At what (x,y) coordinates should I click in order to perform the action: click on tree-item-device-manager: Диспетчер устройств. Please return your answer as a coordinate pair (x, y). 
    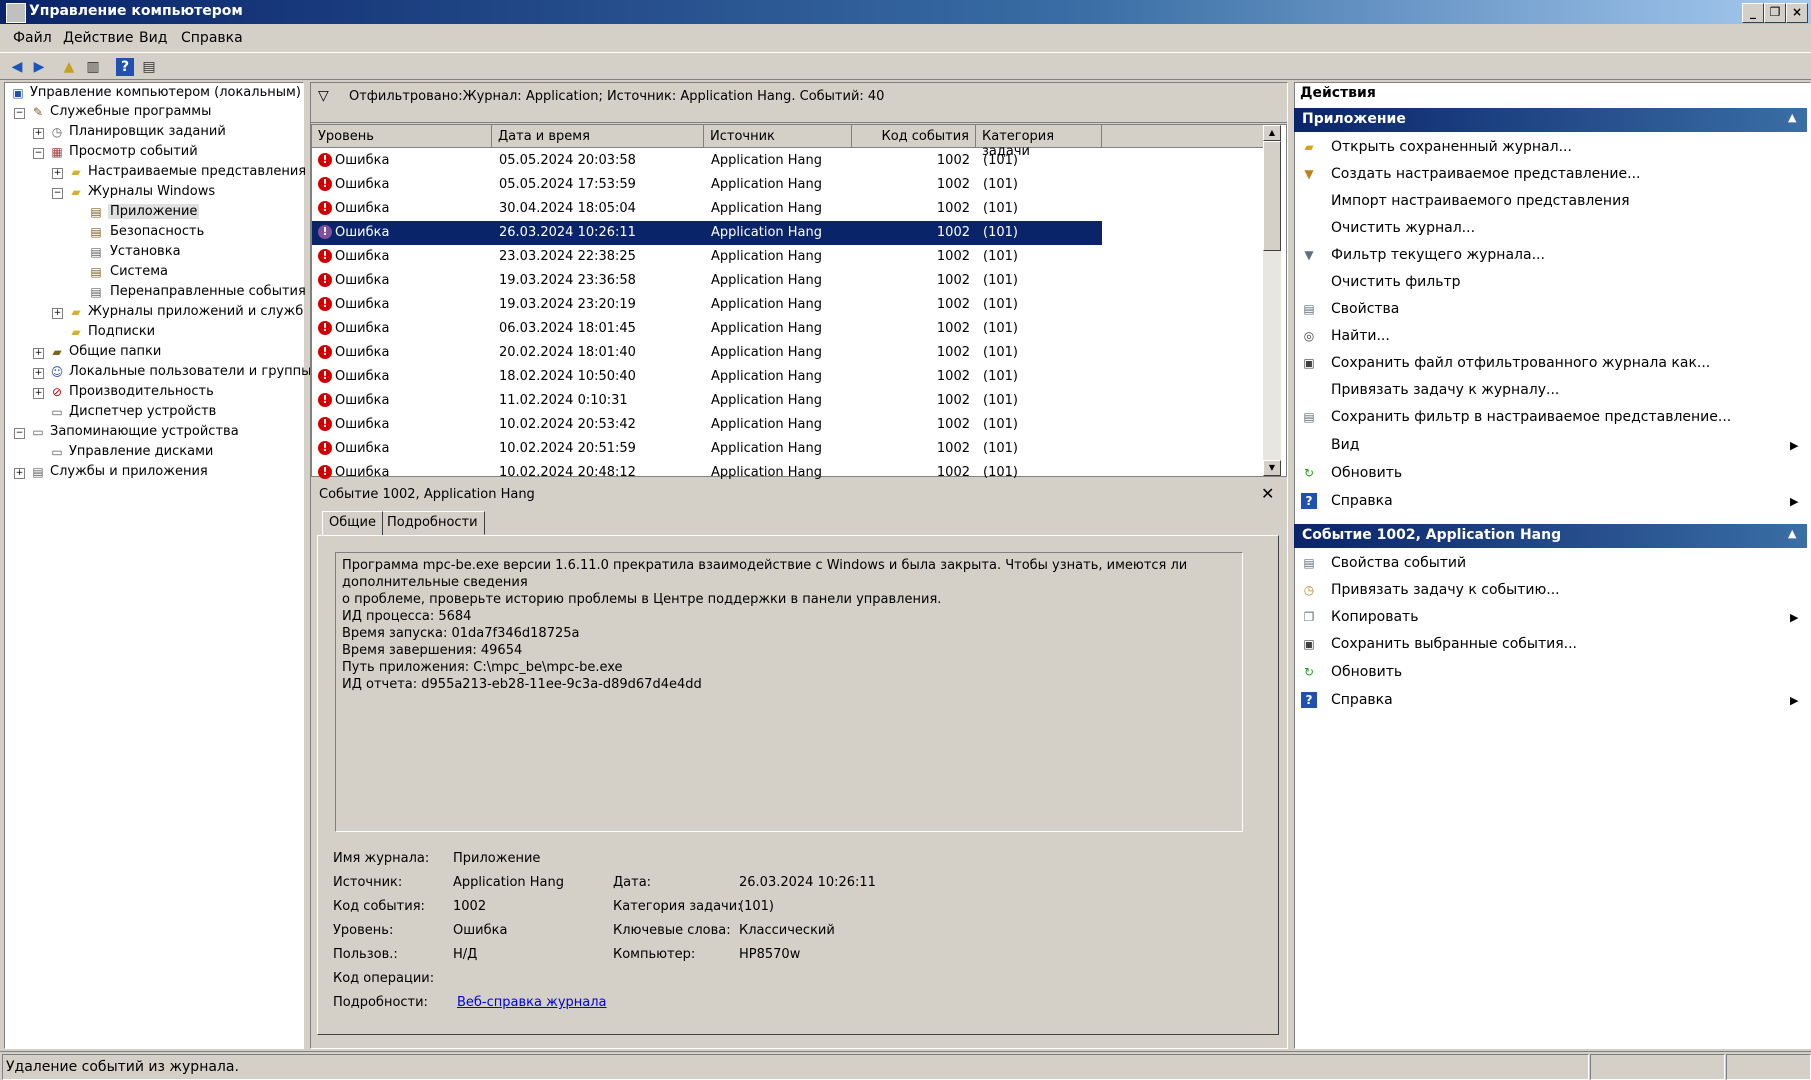
    Looking at the image, I should click on (142, 411).